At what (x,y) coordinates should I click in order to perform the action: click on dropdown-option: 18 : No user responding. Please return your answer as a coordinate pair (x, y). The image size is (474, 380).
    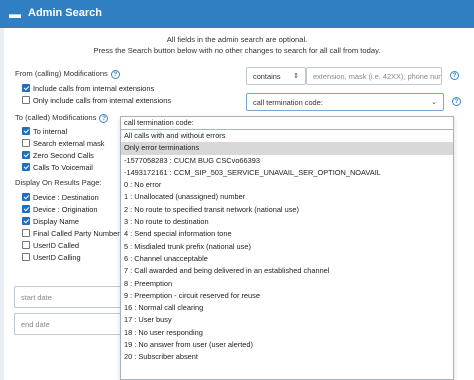
    Looking at the image, I should click on (287, 333).